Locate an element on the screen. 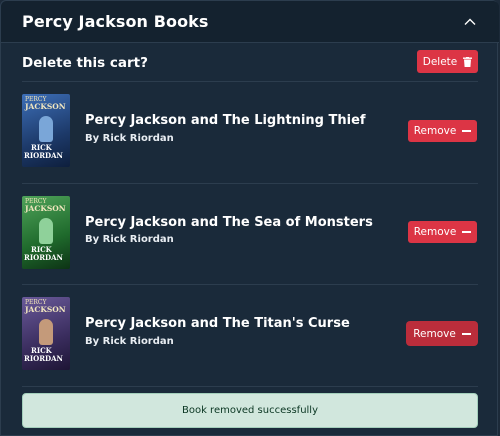  book-title: Percy Jackson and The Sea of Monsters is located at coordinates (229, 222).